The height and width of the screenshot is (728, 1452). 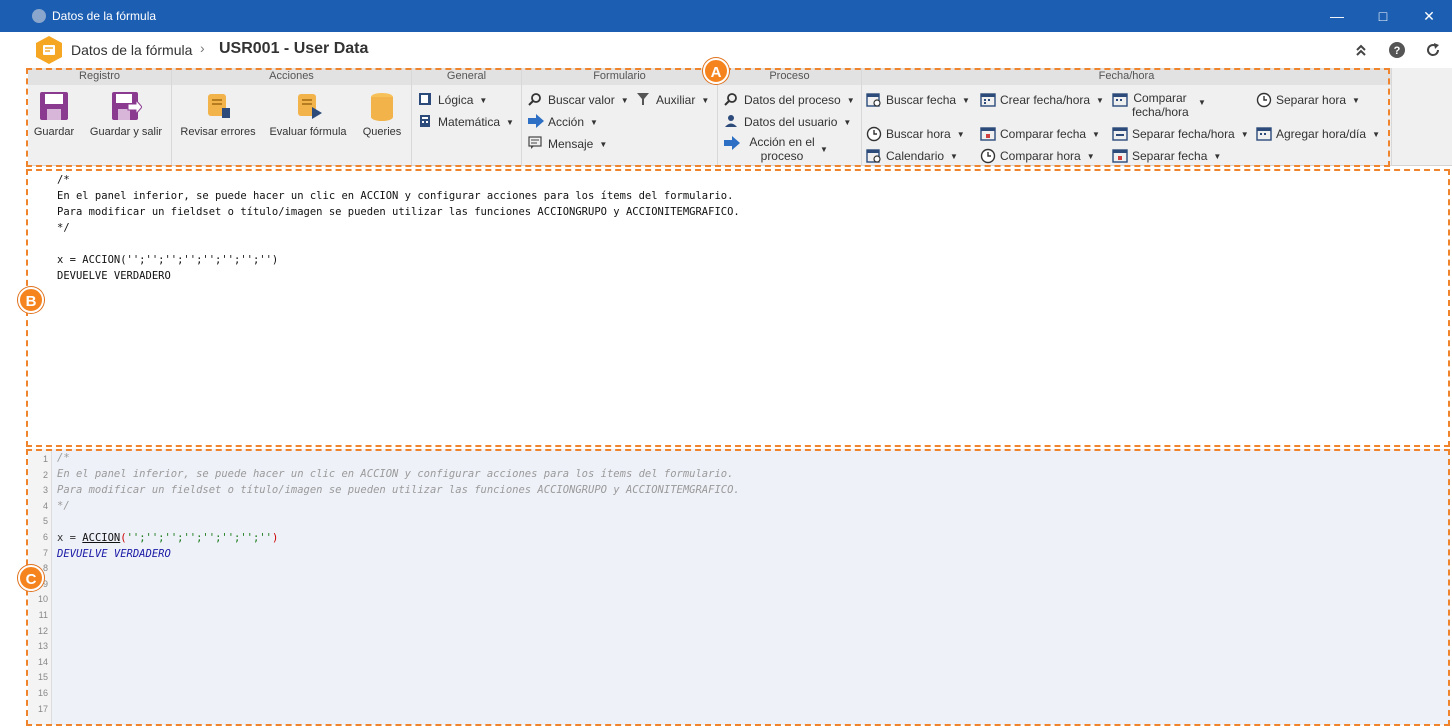 I want to click on line-number: 4, so click(x=45, y=505).